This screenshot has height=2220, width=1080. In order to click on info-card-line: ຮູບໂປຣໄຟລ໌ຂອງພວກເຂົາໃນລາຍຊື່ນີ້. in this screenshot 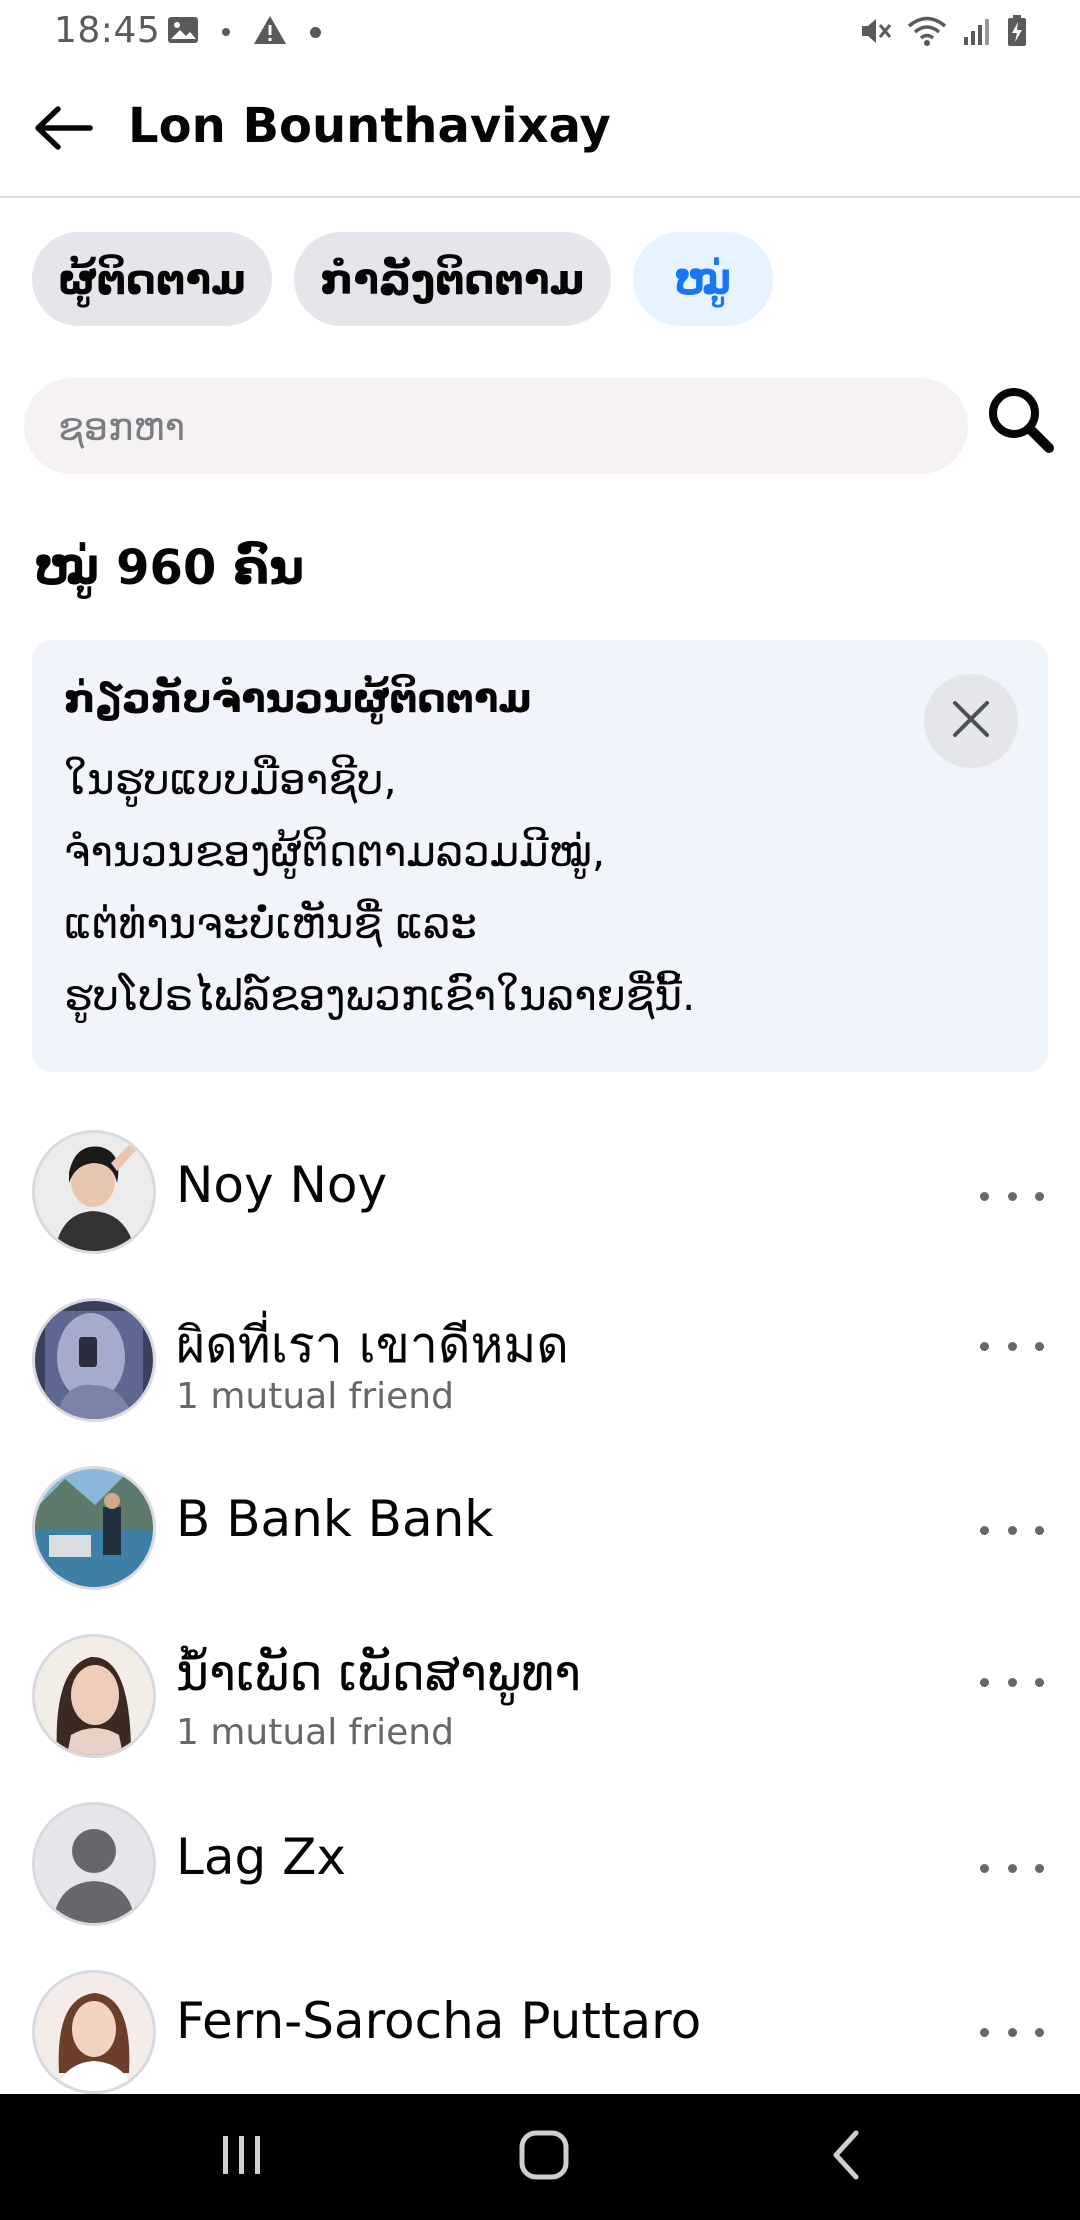, I will do `click(380, 995)`.